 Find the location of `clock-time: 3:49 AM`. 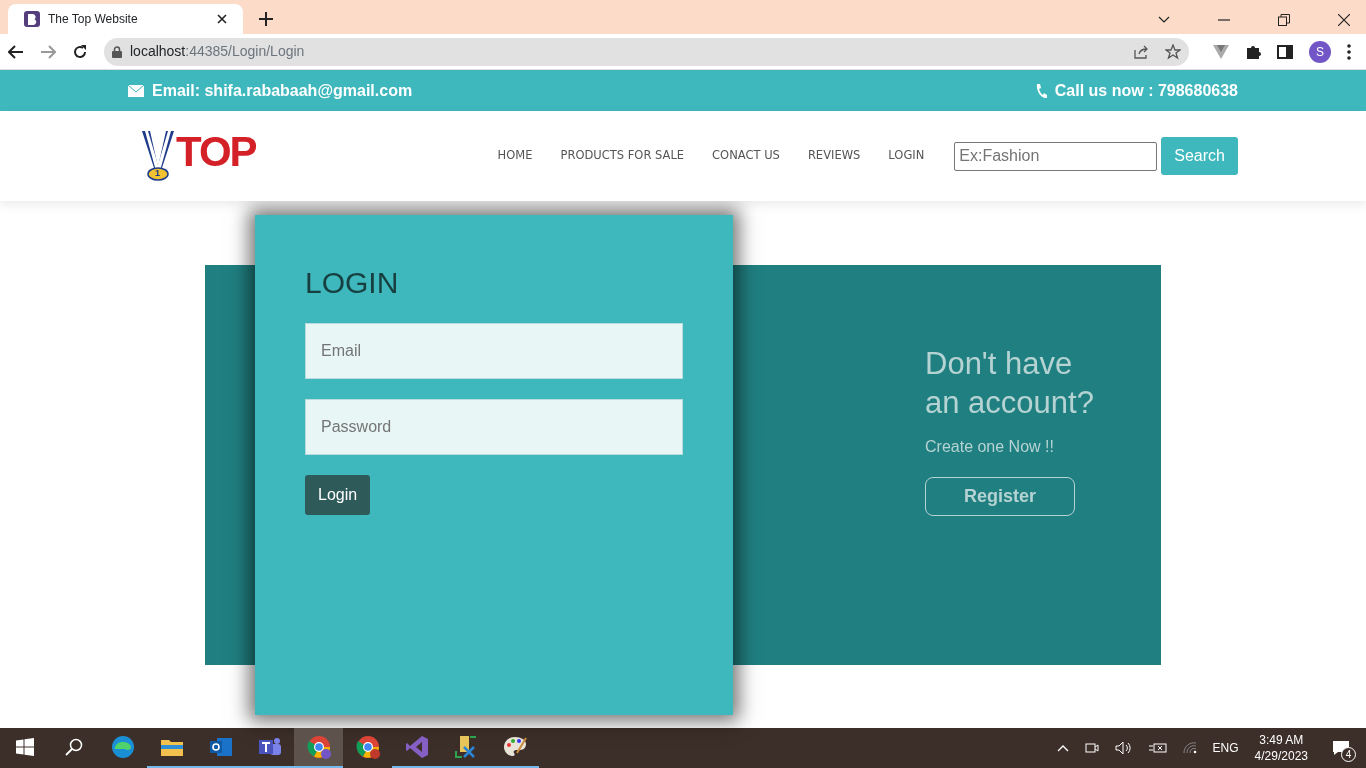

clock-time: 3:49 AM is located at coordinates (1281, 739).